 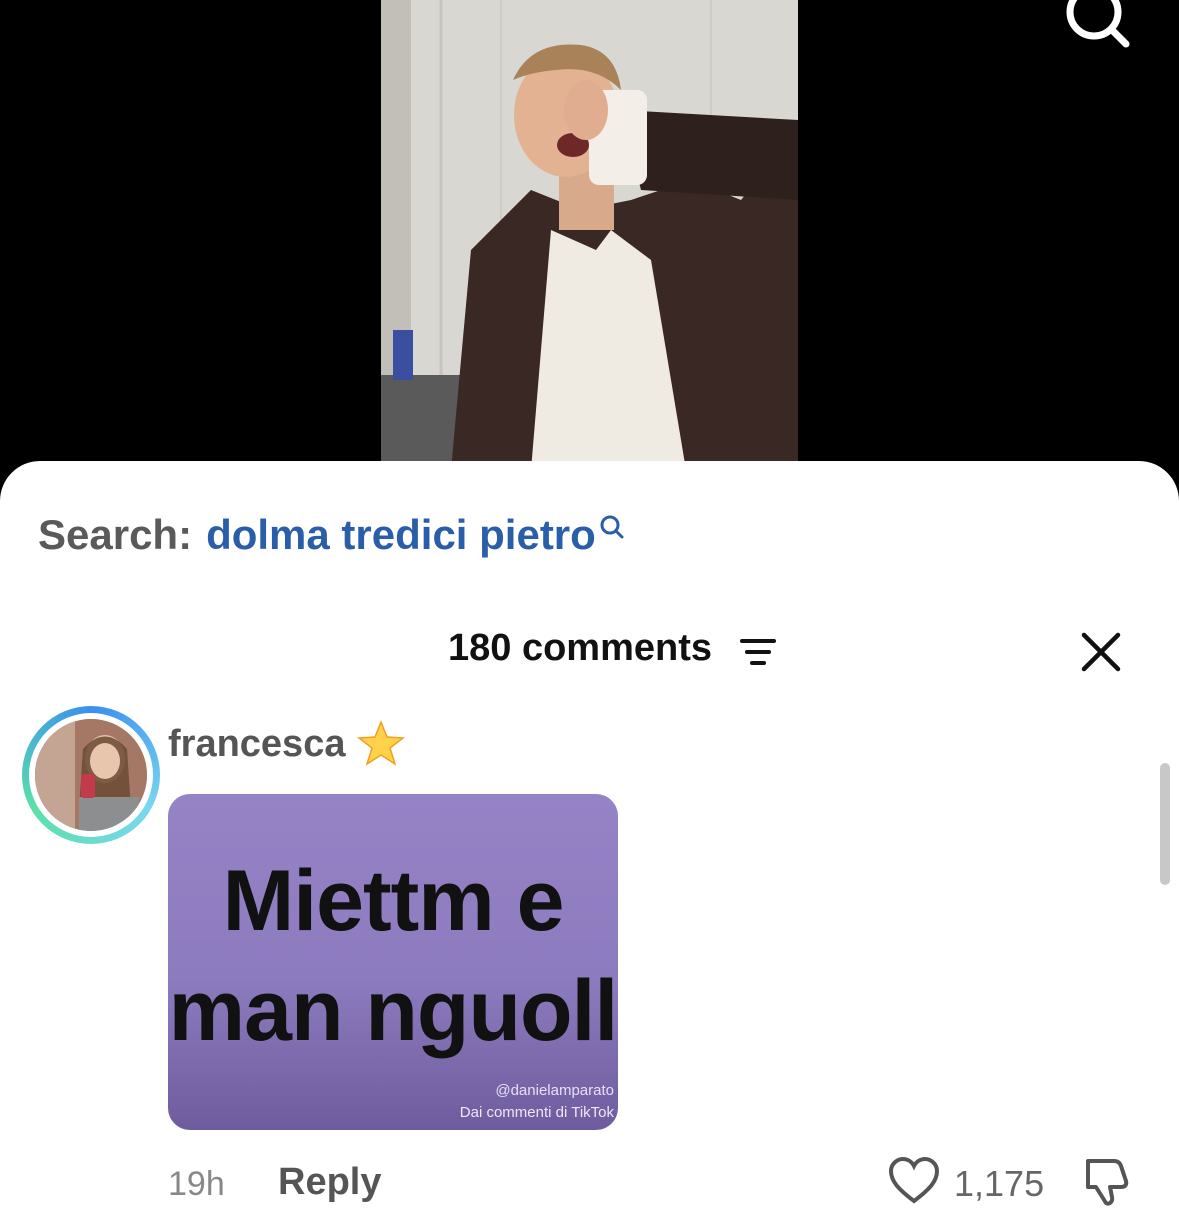 I want to click on close-icon, so click(x=1101, y=652).